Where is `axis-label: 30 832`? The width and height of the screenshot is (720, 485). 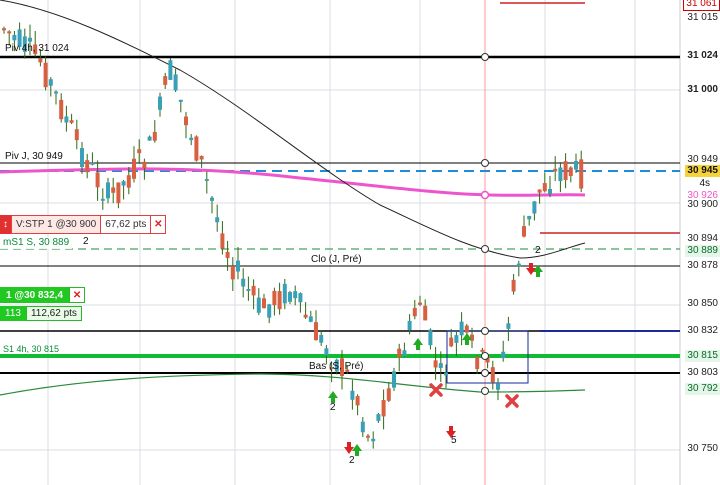
axis-label: 30 832 is located at coordinates (702, 330).